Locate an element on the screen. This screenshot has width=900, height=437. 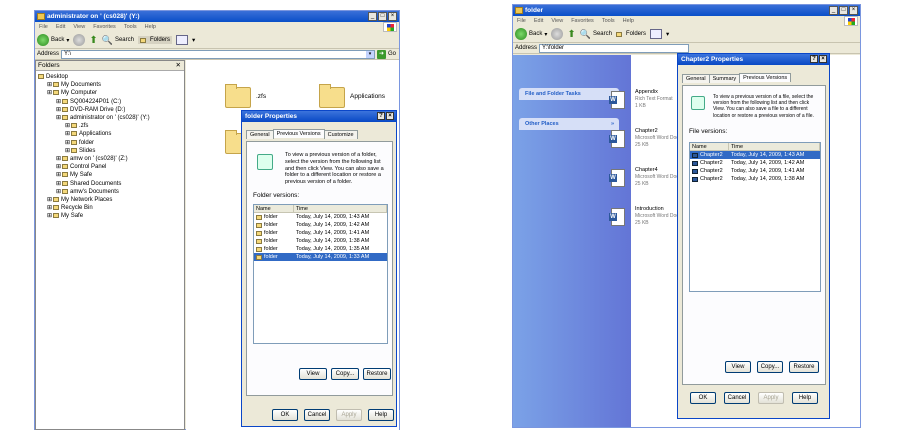
tree-item: ⊞ DVD-RAM Drive (D:) is located at coordinates (110, 110).